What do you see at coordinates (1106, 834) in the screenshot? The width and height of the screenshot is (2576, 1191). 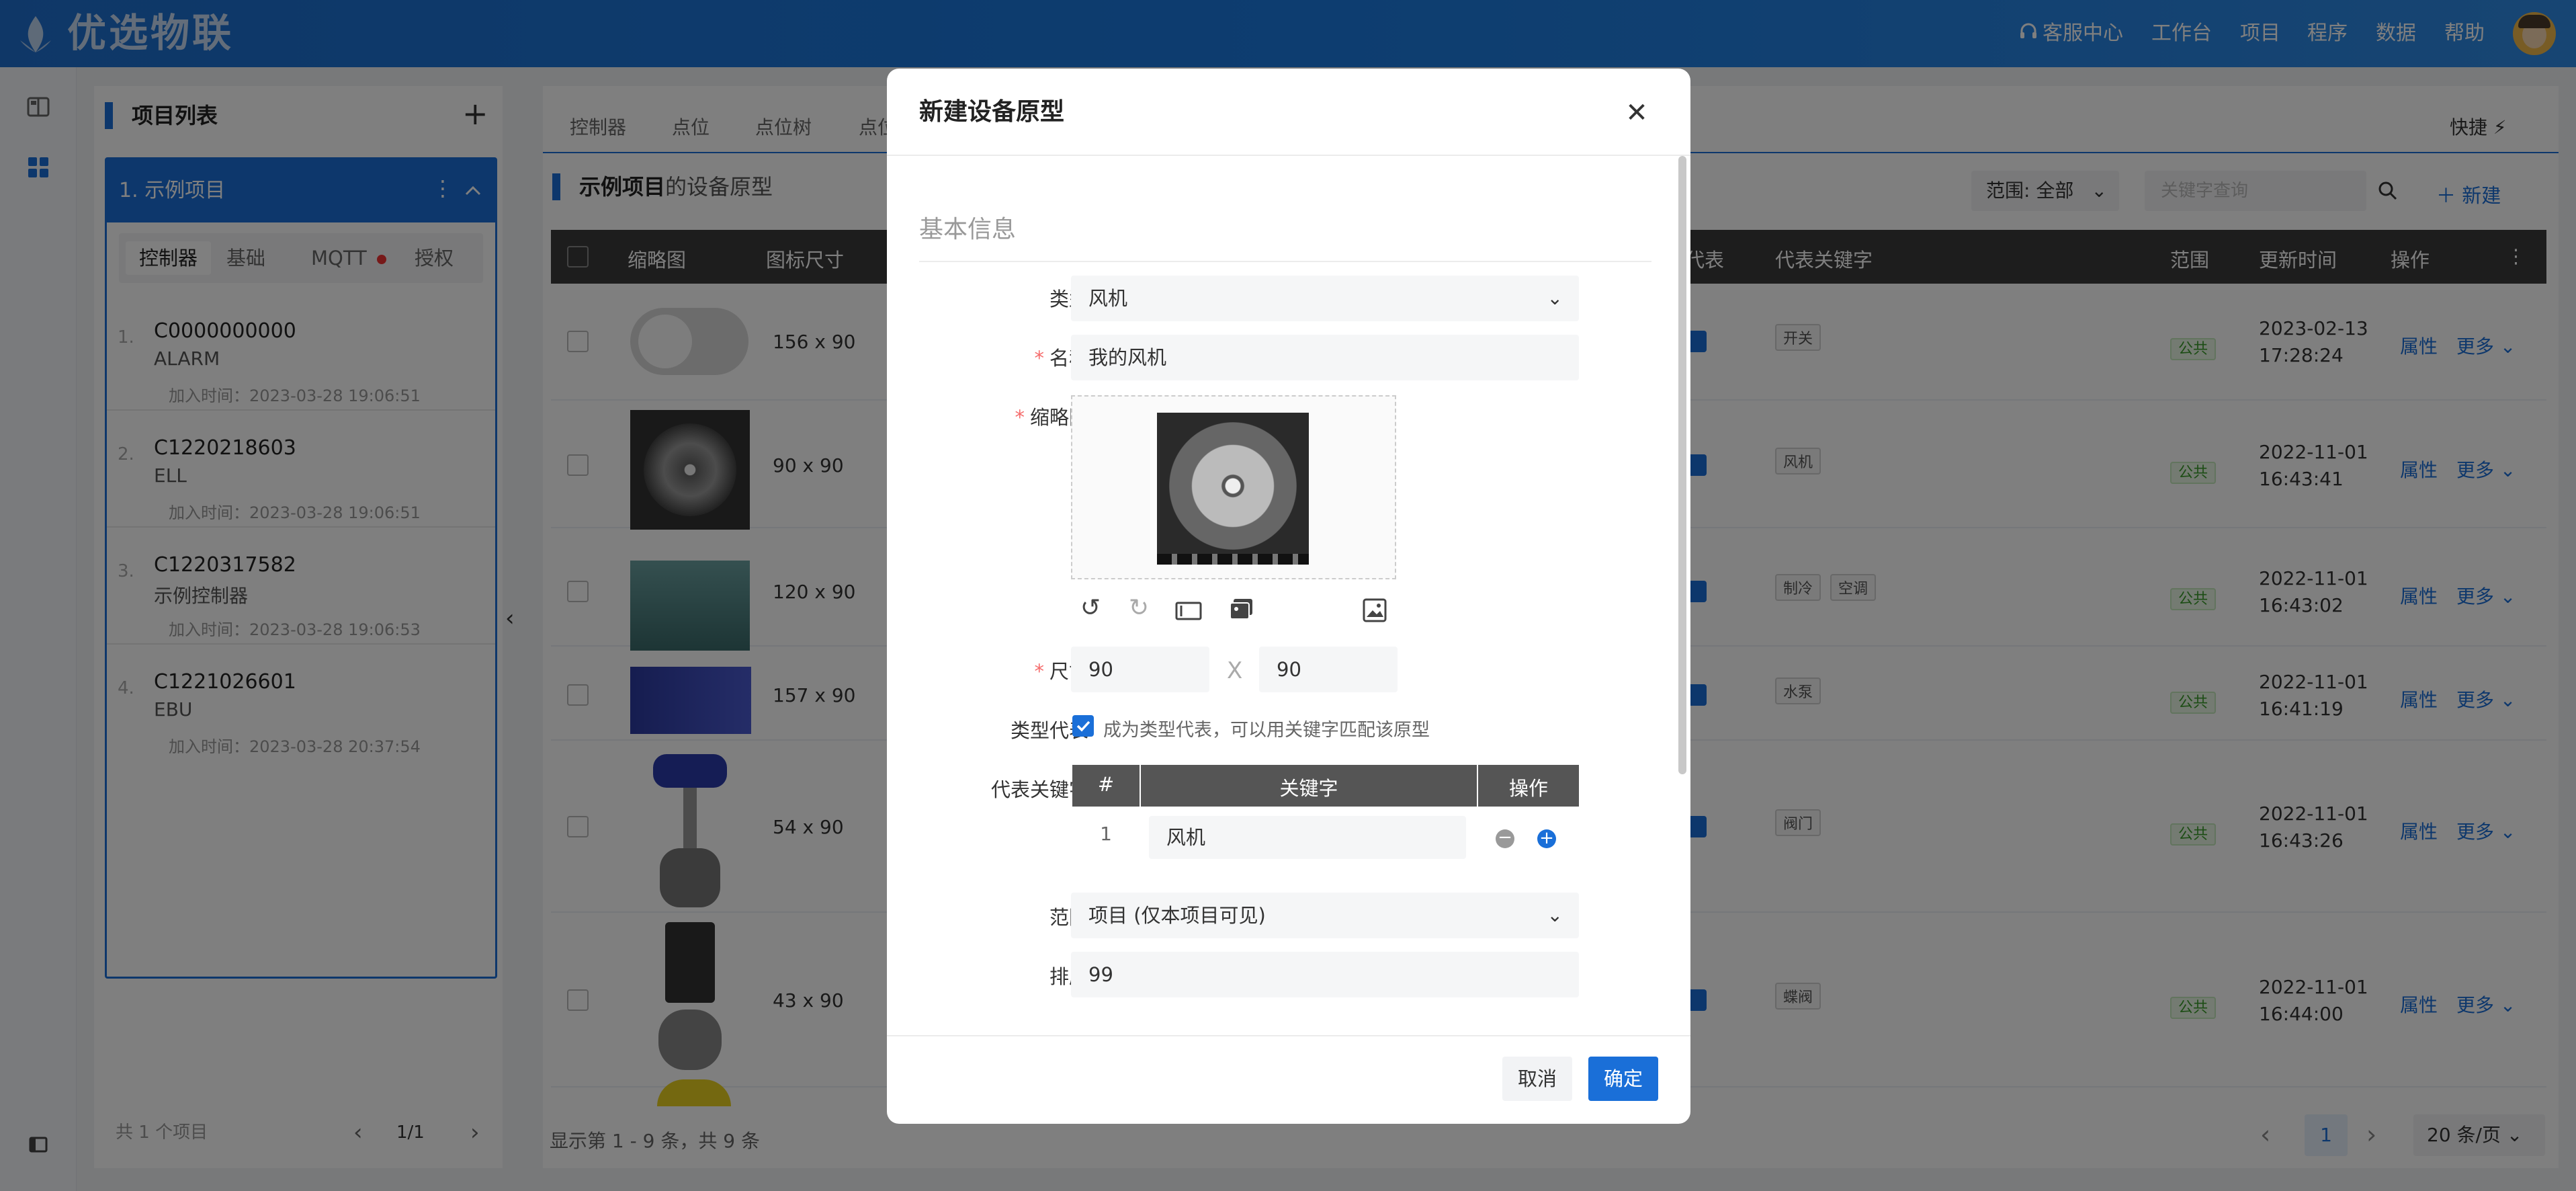 I see `kw-row-index: 1` at bounding box center [1106, 834].